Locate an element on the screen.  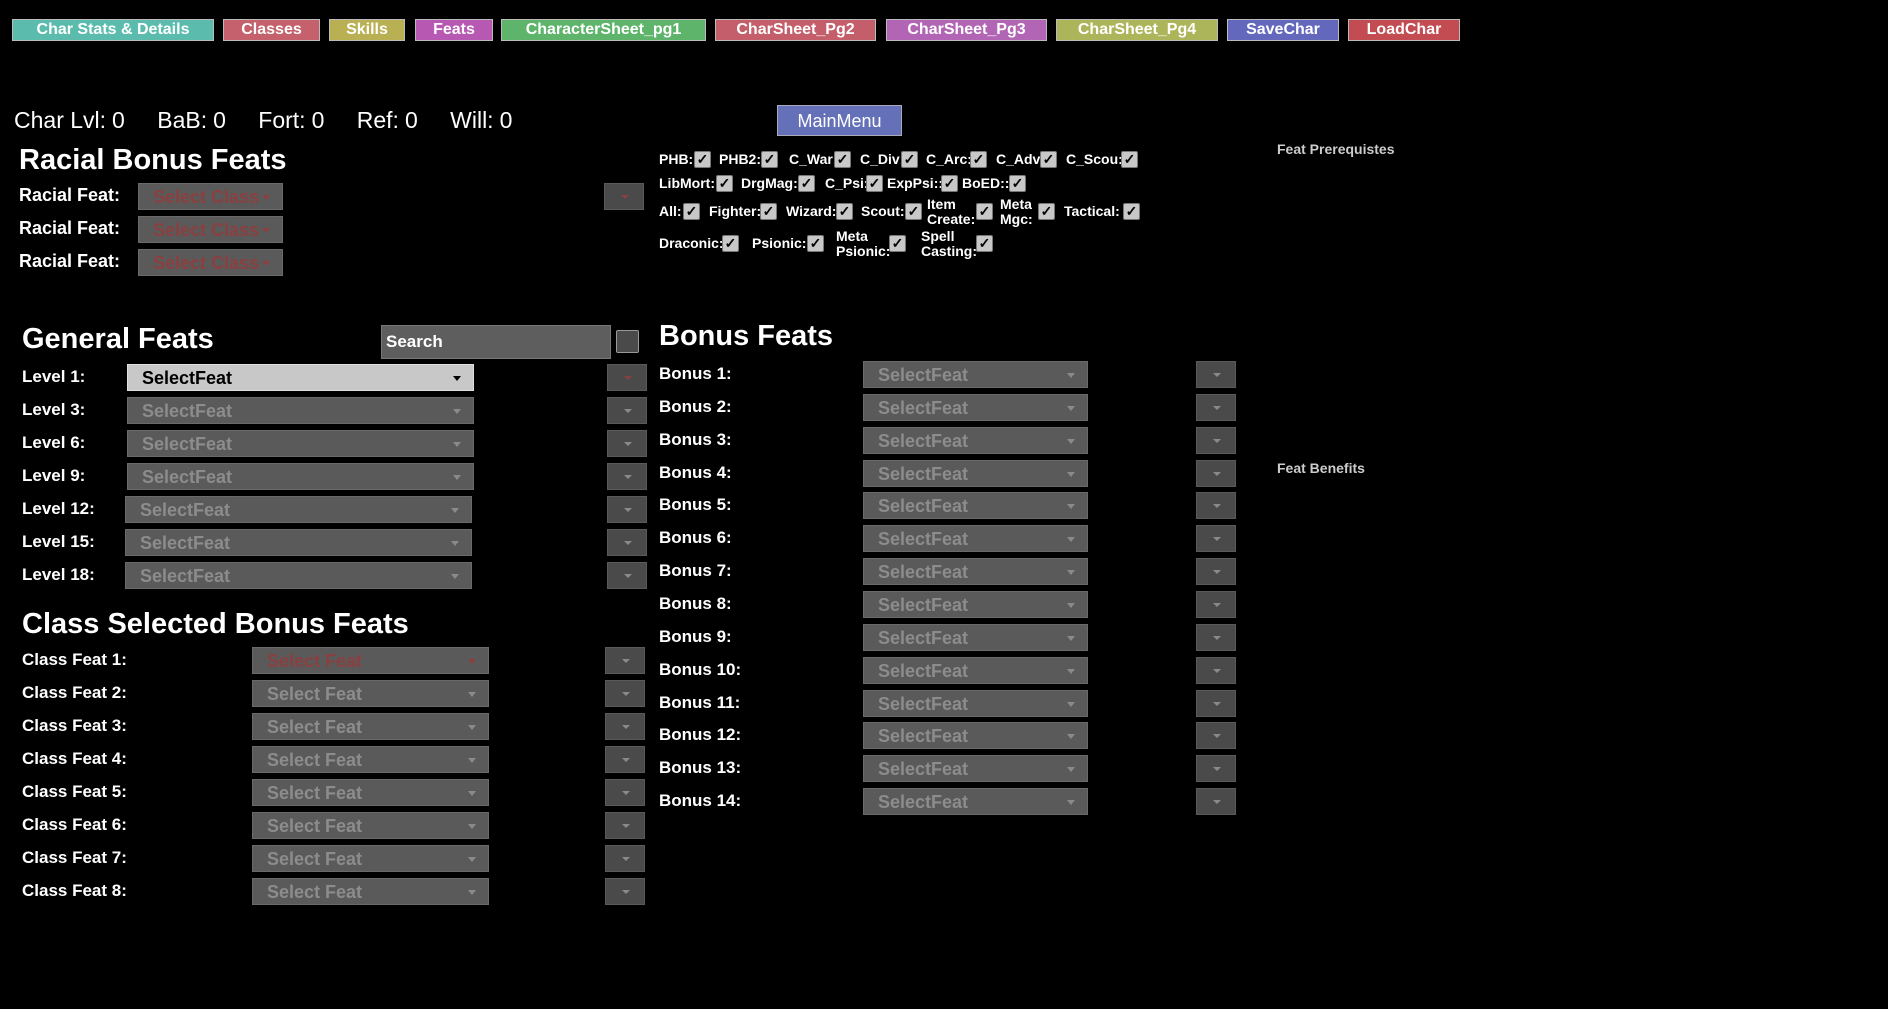
tab-classes: Classes is located at coordinates (271, 30).